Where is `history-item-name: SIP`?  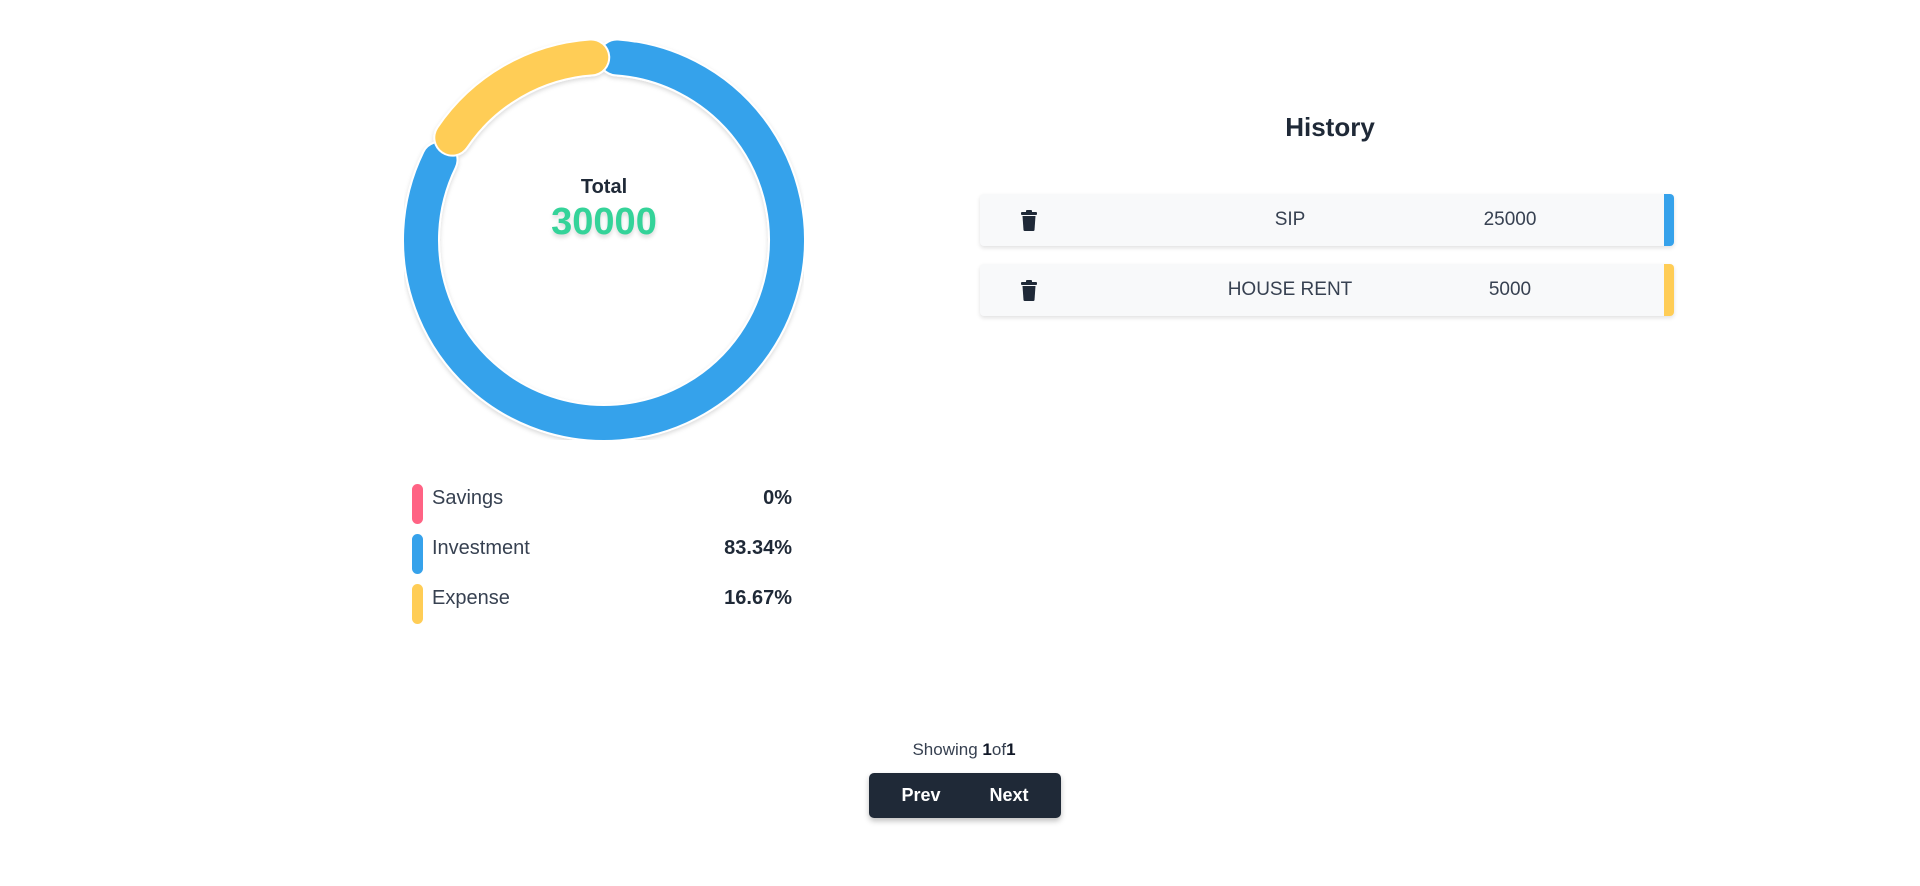
history-item-name: SIP is located at coordinates (1290, 219).